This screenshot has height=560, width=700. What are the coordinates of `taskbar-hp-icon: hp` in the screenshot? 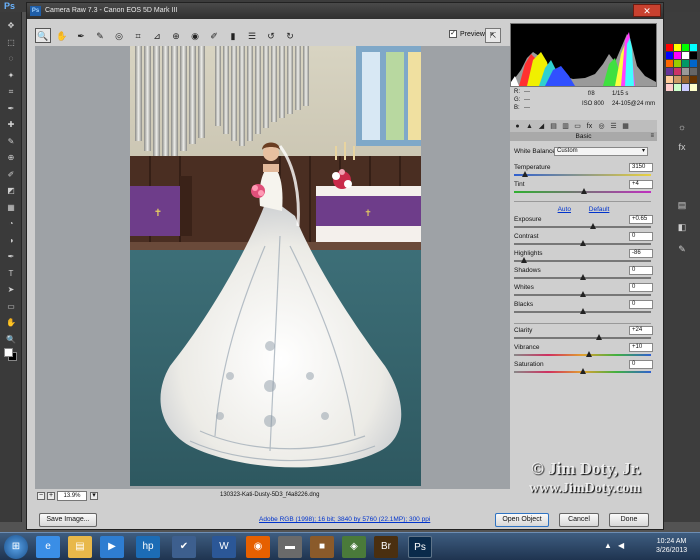 It's located at (148, 547).